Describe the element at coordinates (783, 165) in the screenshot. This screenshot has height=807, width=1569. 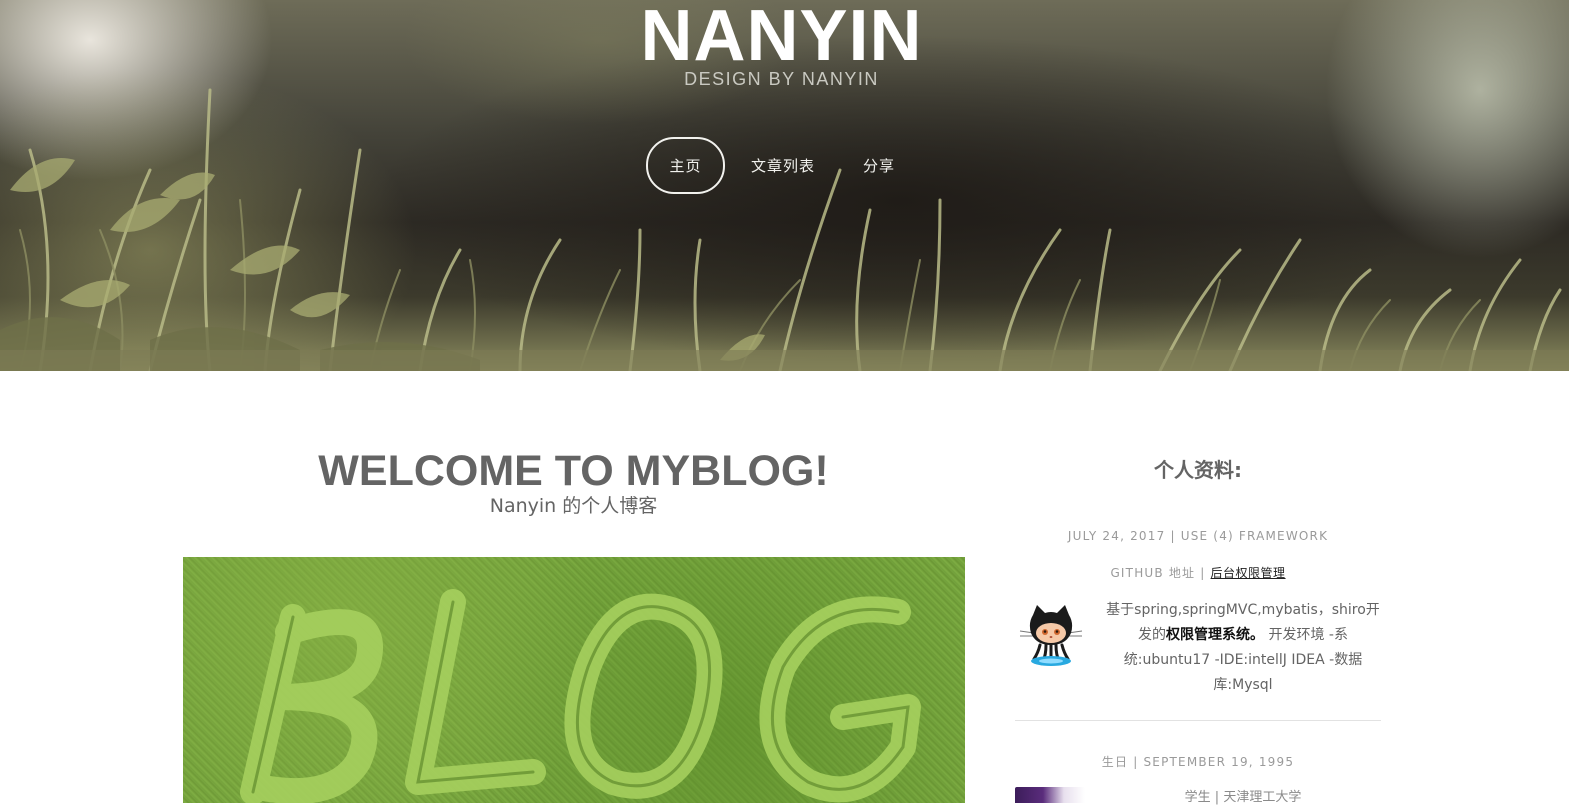
I see `nav-item-articles: 文章列表` at that location.